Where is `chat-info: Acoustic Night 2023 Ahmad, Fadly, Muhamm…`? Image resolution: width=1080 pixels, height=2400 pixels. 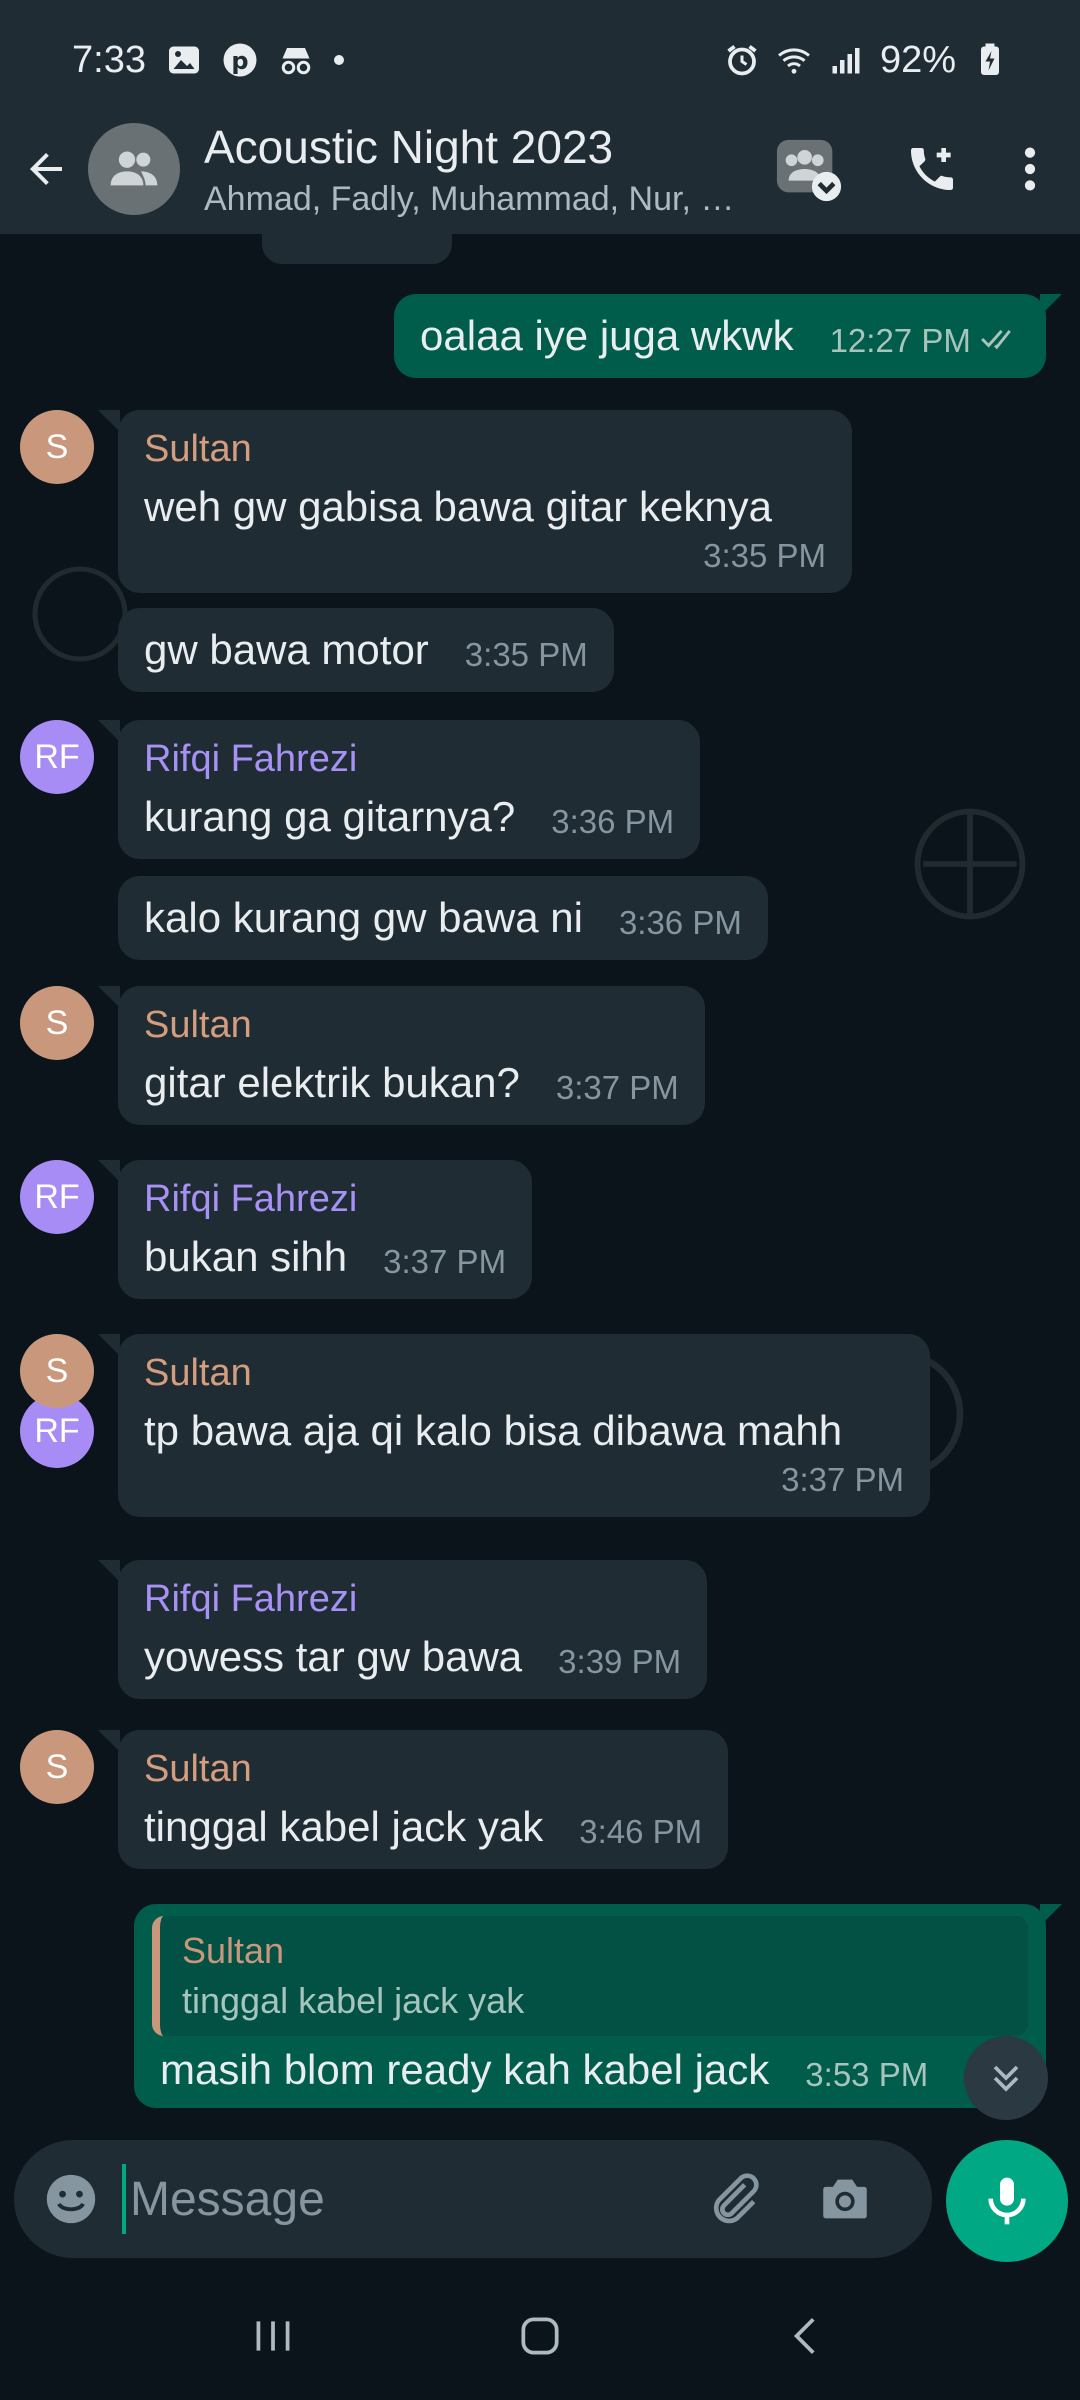 chat-info: Acoustic Night 2023 Ahmad, Fadly, Muhamm… is located at coordinates (474, 169).